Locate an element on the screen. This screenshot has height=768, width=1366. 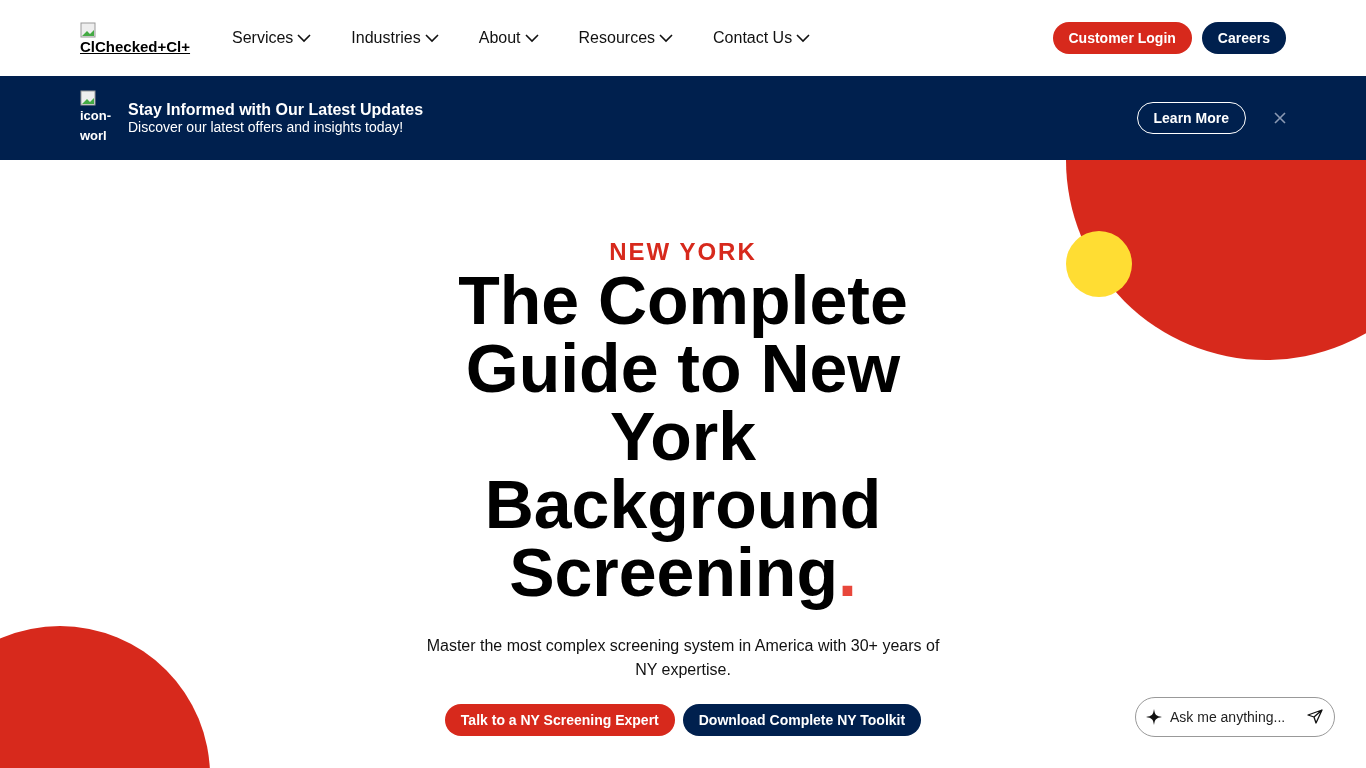
sparkle-icon is located at coordinates (1154, 717).